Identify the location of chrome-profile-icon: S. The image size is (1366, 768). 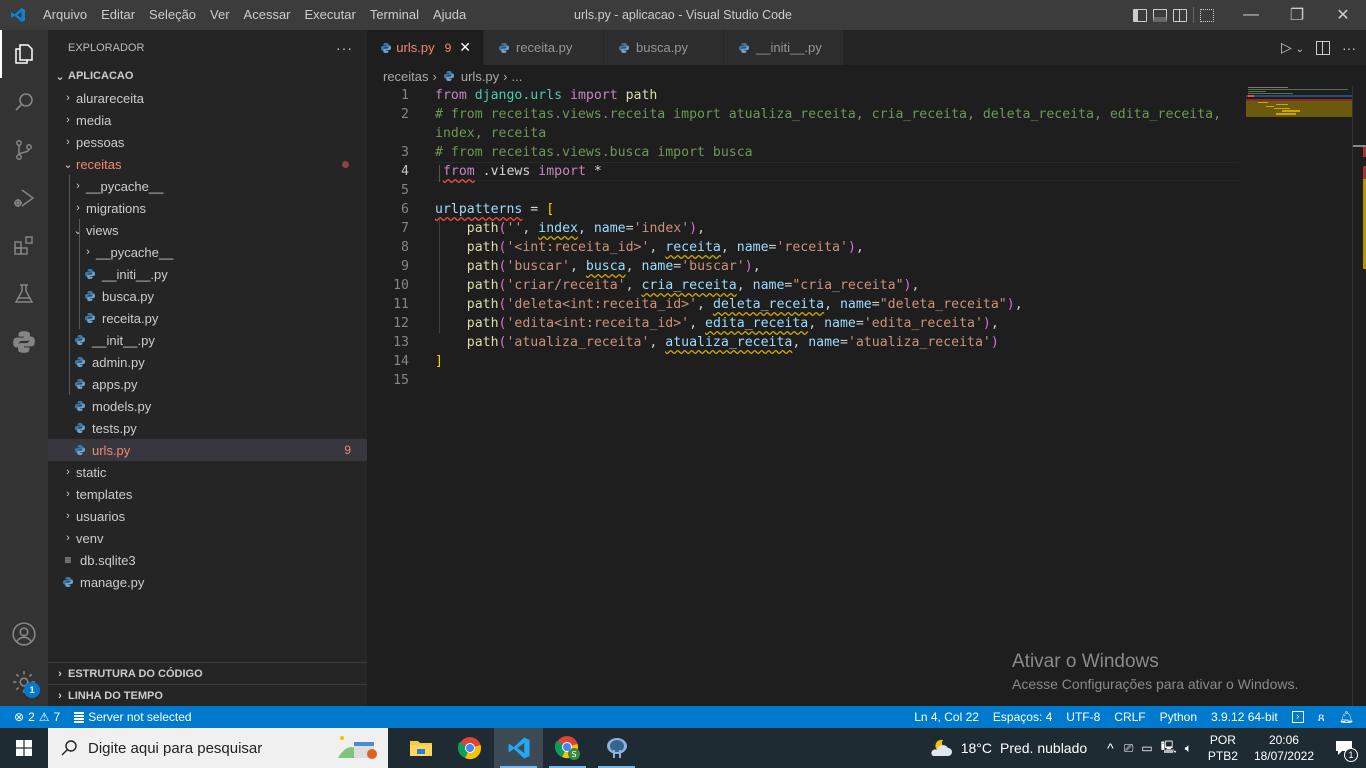
(567, 748).